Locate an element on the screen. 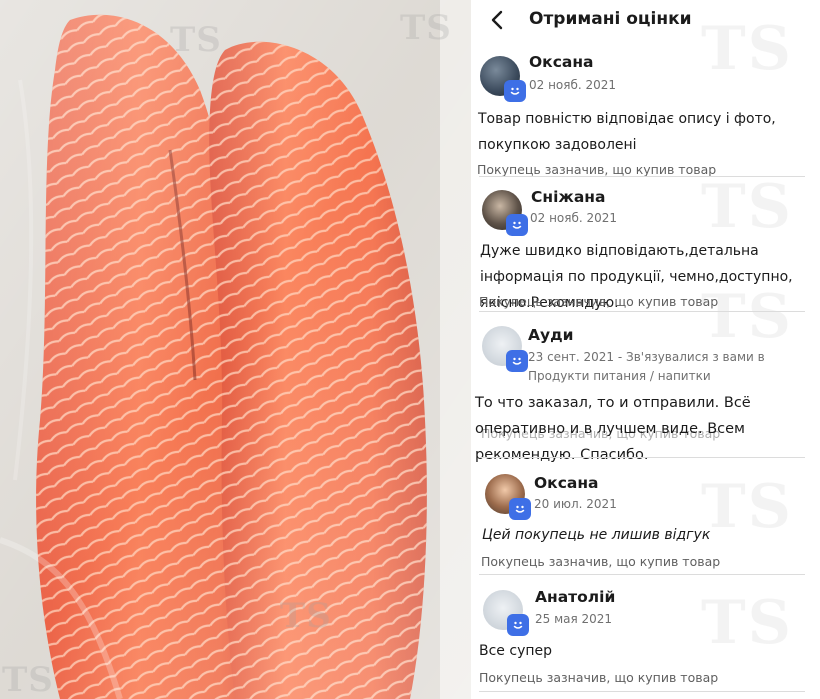 Image resolution: width=820 pixels, height=699 pixels. reviewer-name: Анатолій is located at coordinates (575, 597).